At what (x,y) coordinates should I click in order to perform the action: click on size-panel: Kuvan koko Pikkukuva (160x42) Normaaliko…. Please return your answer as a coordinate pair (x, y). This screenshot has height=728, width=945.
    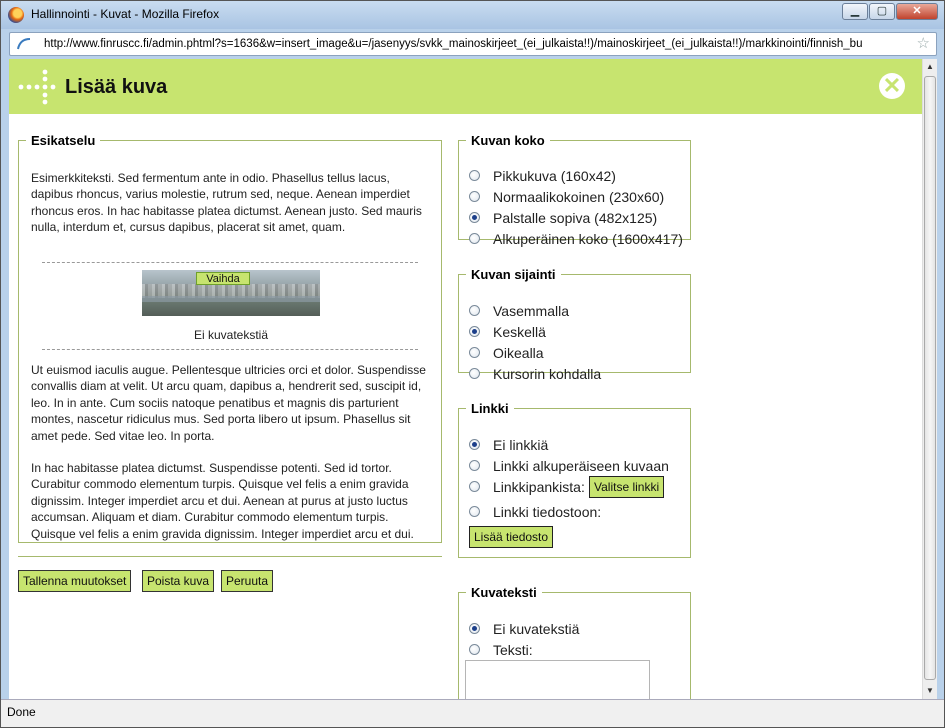
    Looking at the image, I should click on (574, 190).